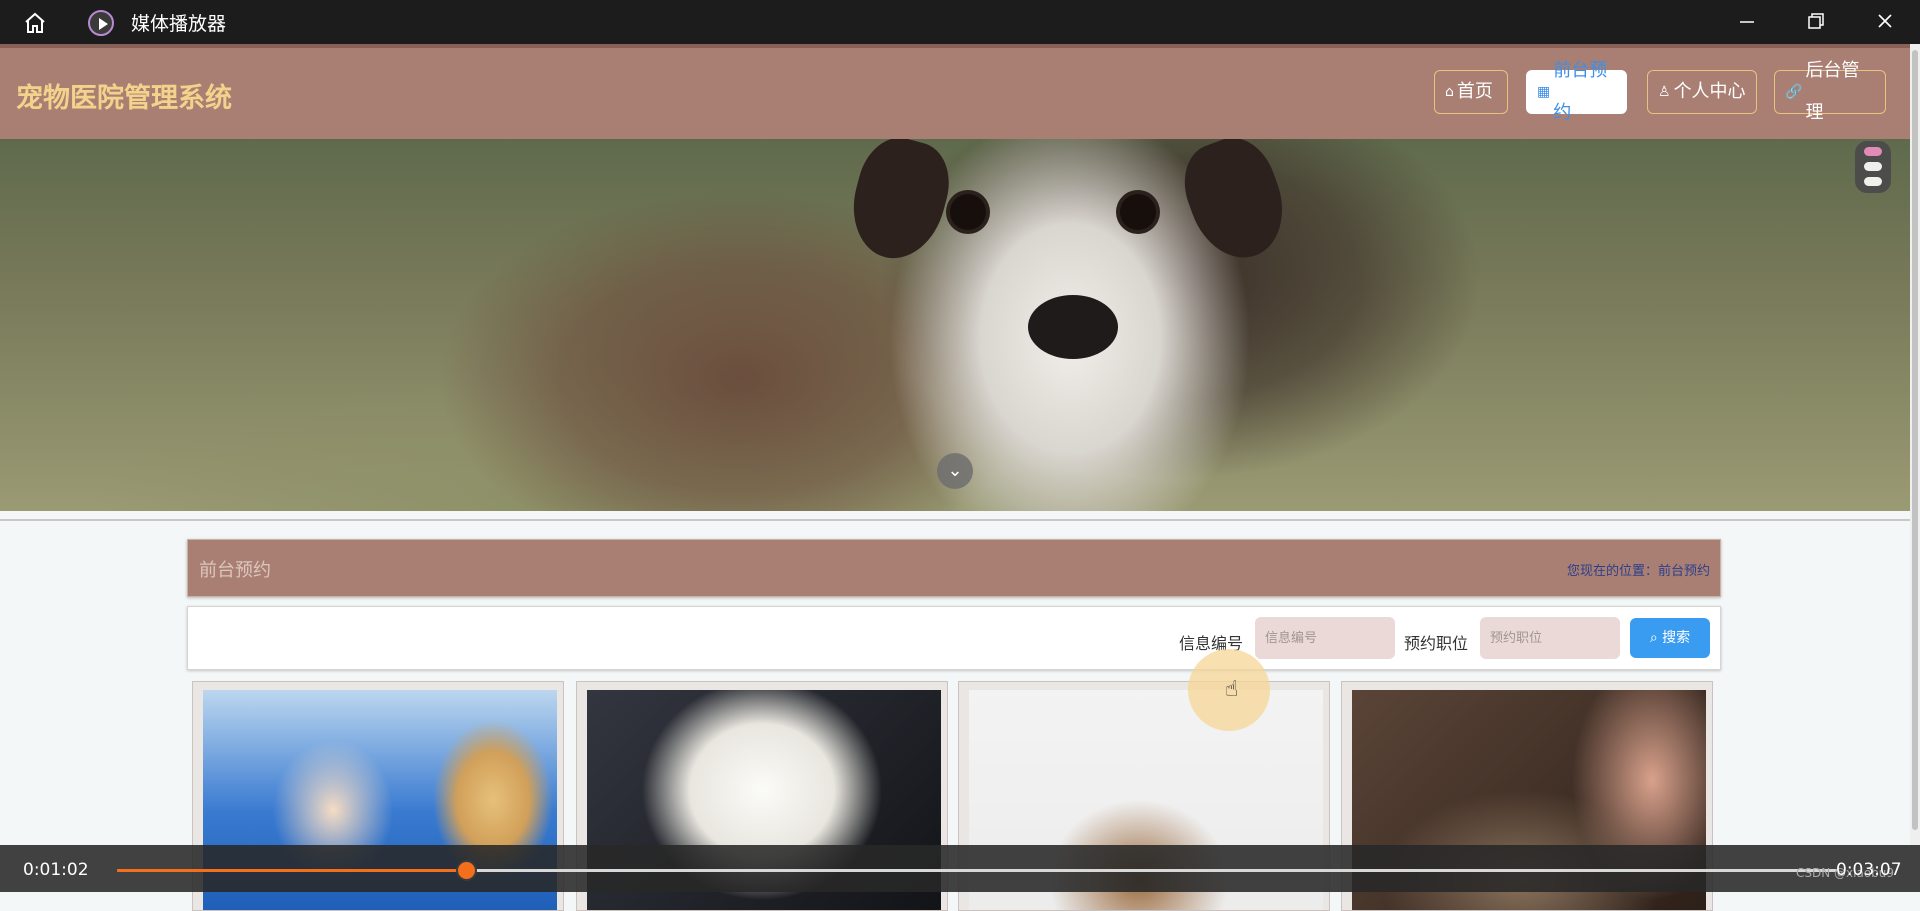 Image resolution: width=1920 pixels, height=911 pixels. I want to click on nav-admin-label: 后台管理, so click(1832, 91).